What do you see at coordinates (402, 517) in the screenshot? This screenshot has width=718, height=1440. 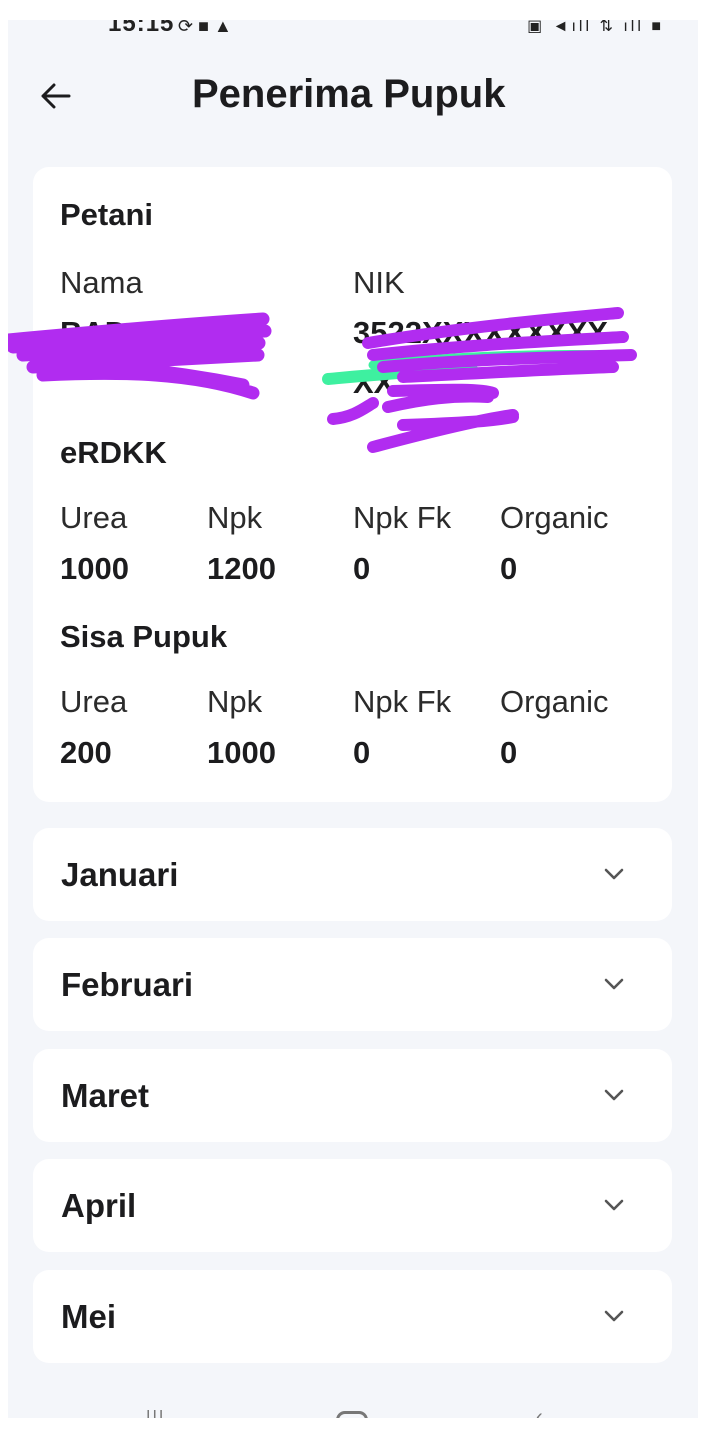 I see `erdkk-npk-fk-label: Npk Fk` at bounding box center [402, 517].